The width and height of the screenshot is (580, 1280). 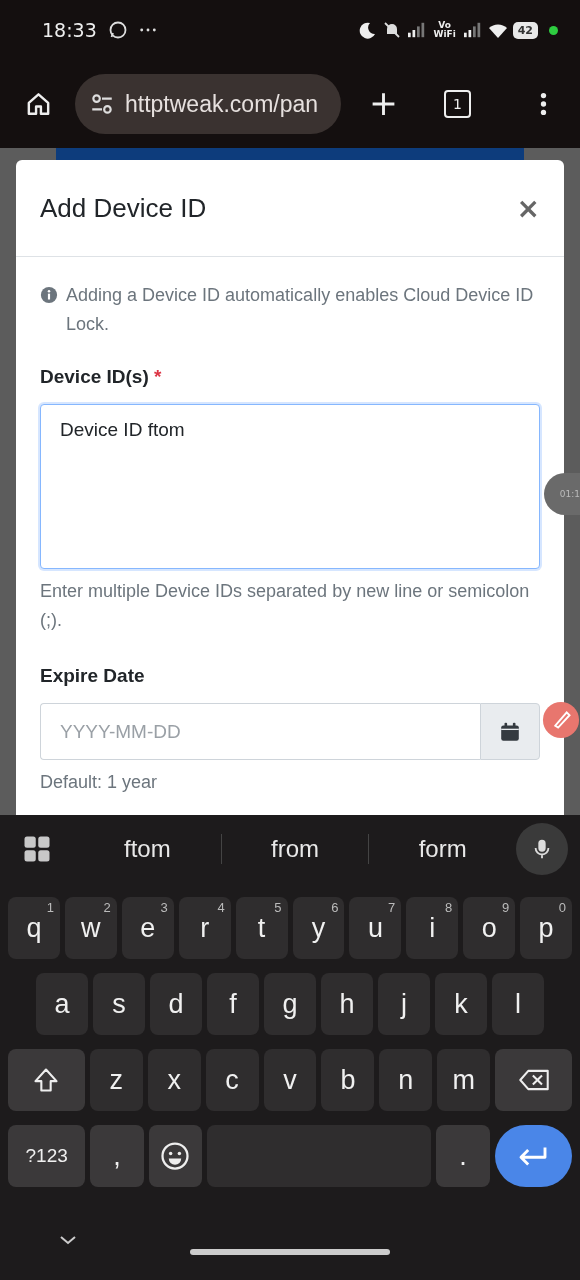 I want to click on muted-bell-icon, so click(x=391, y=30).